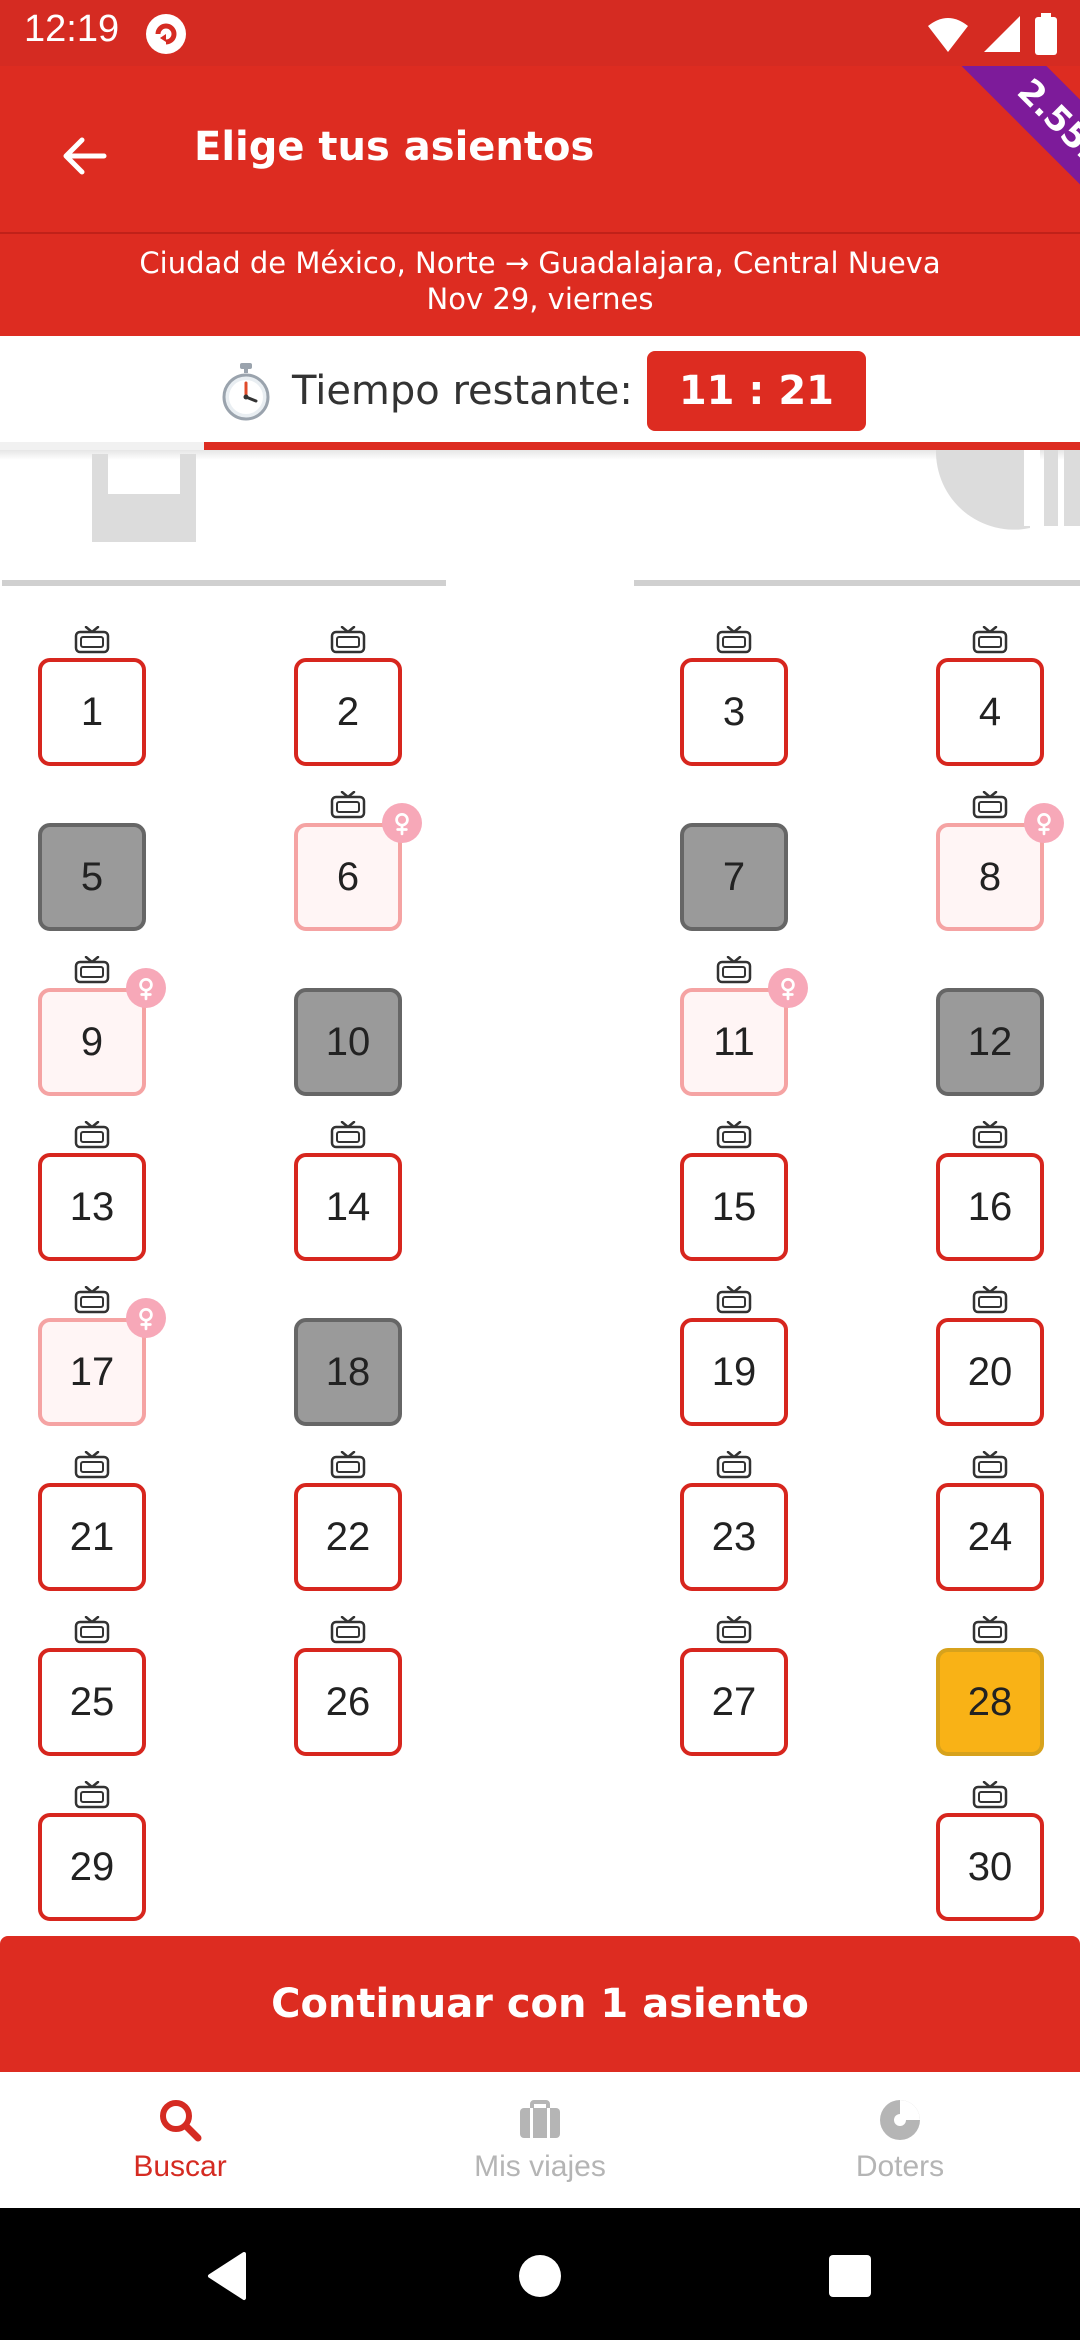 The width and height of the screenshot is (1080, 2340). Describe the element at coordinates (84, 156) in the screenshot. I see `back-button` at that location.